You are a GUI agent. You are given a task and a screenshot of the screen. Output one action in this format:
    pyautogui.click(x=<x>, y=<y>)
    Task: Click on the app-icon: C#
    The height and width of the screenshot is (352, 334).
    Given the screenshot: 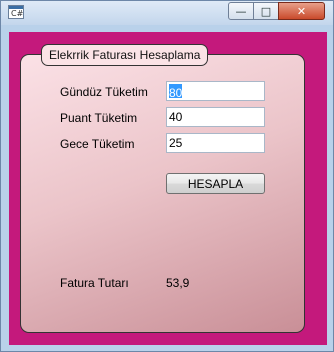 What is the action you would take?
    pyautogui.click(x=16, y=12)
    